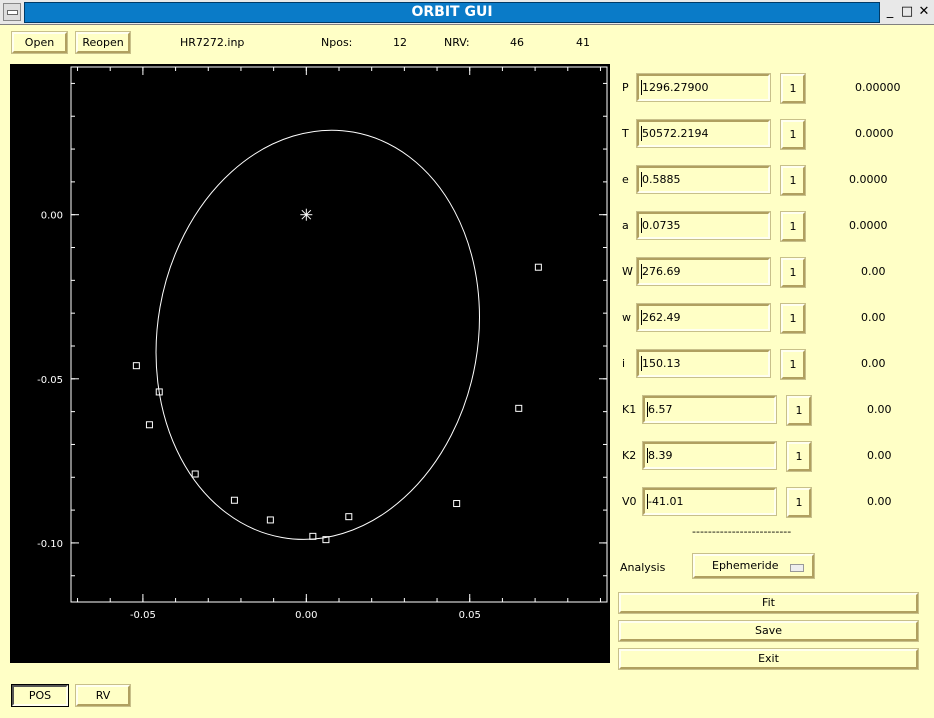  What do you see at coordinates (143, 615) in the screenshot?
I see `x-tick-label: -0.05` at bounding box center [143, 615].